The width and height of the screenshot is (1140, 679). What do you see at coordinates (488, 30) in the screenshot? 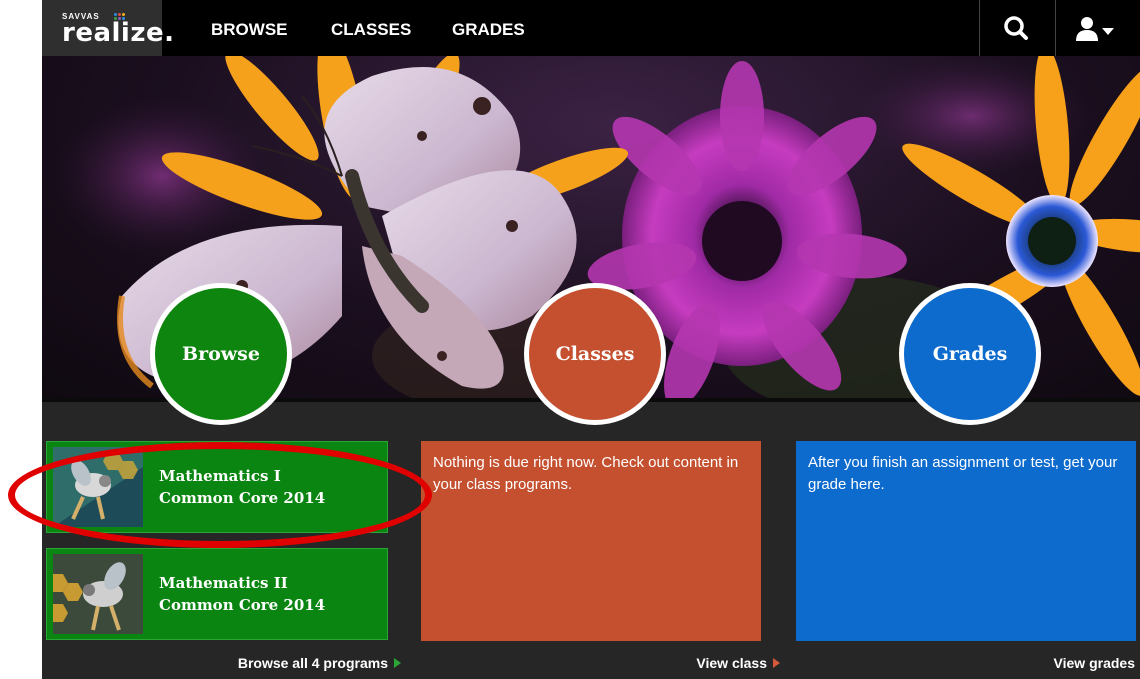
I see `nav-grades: GRADES` at bounding box center [488, 30].